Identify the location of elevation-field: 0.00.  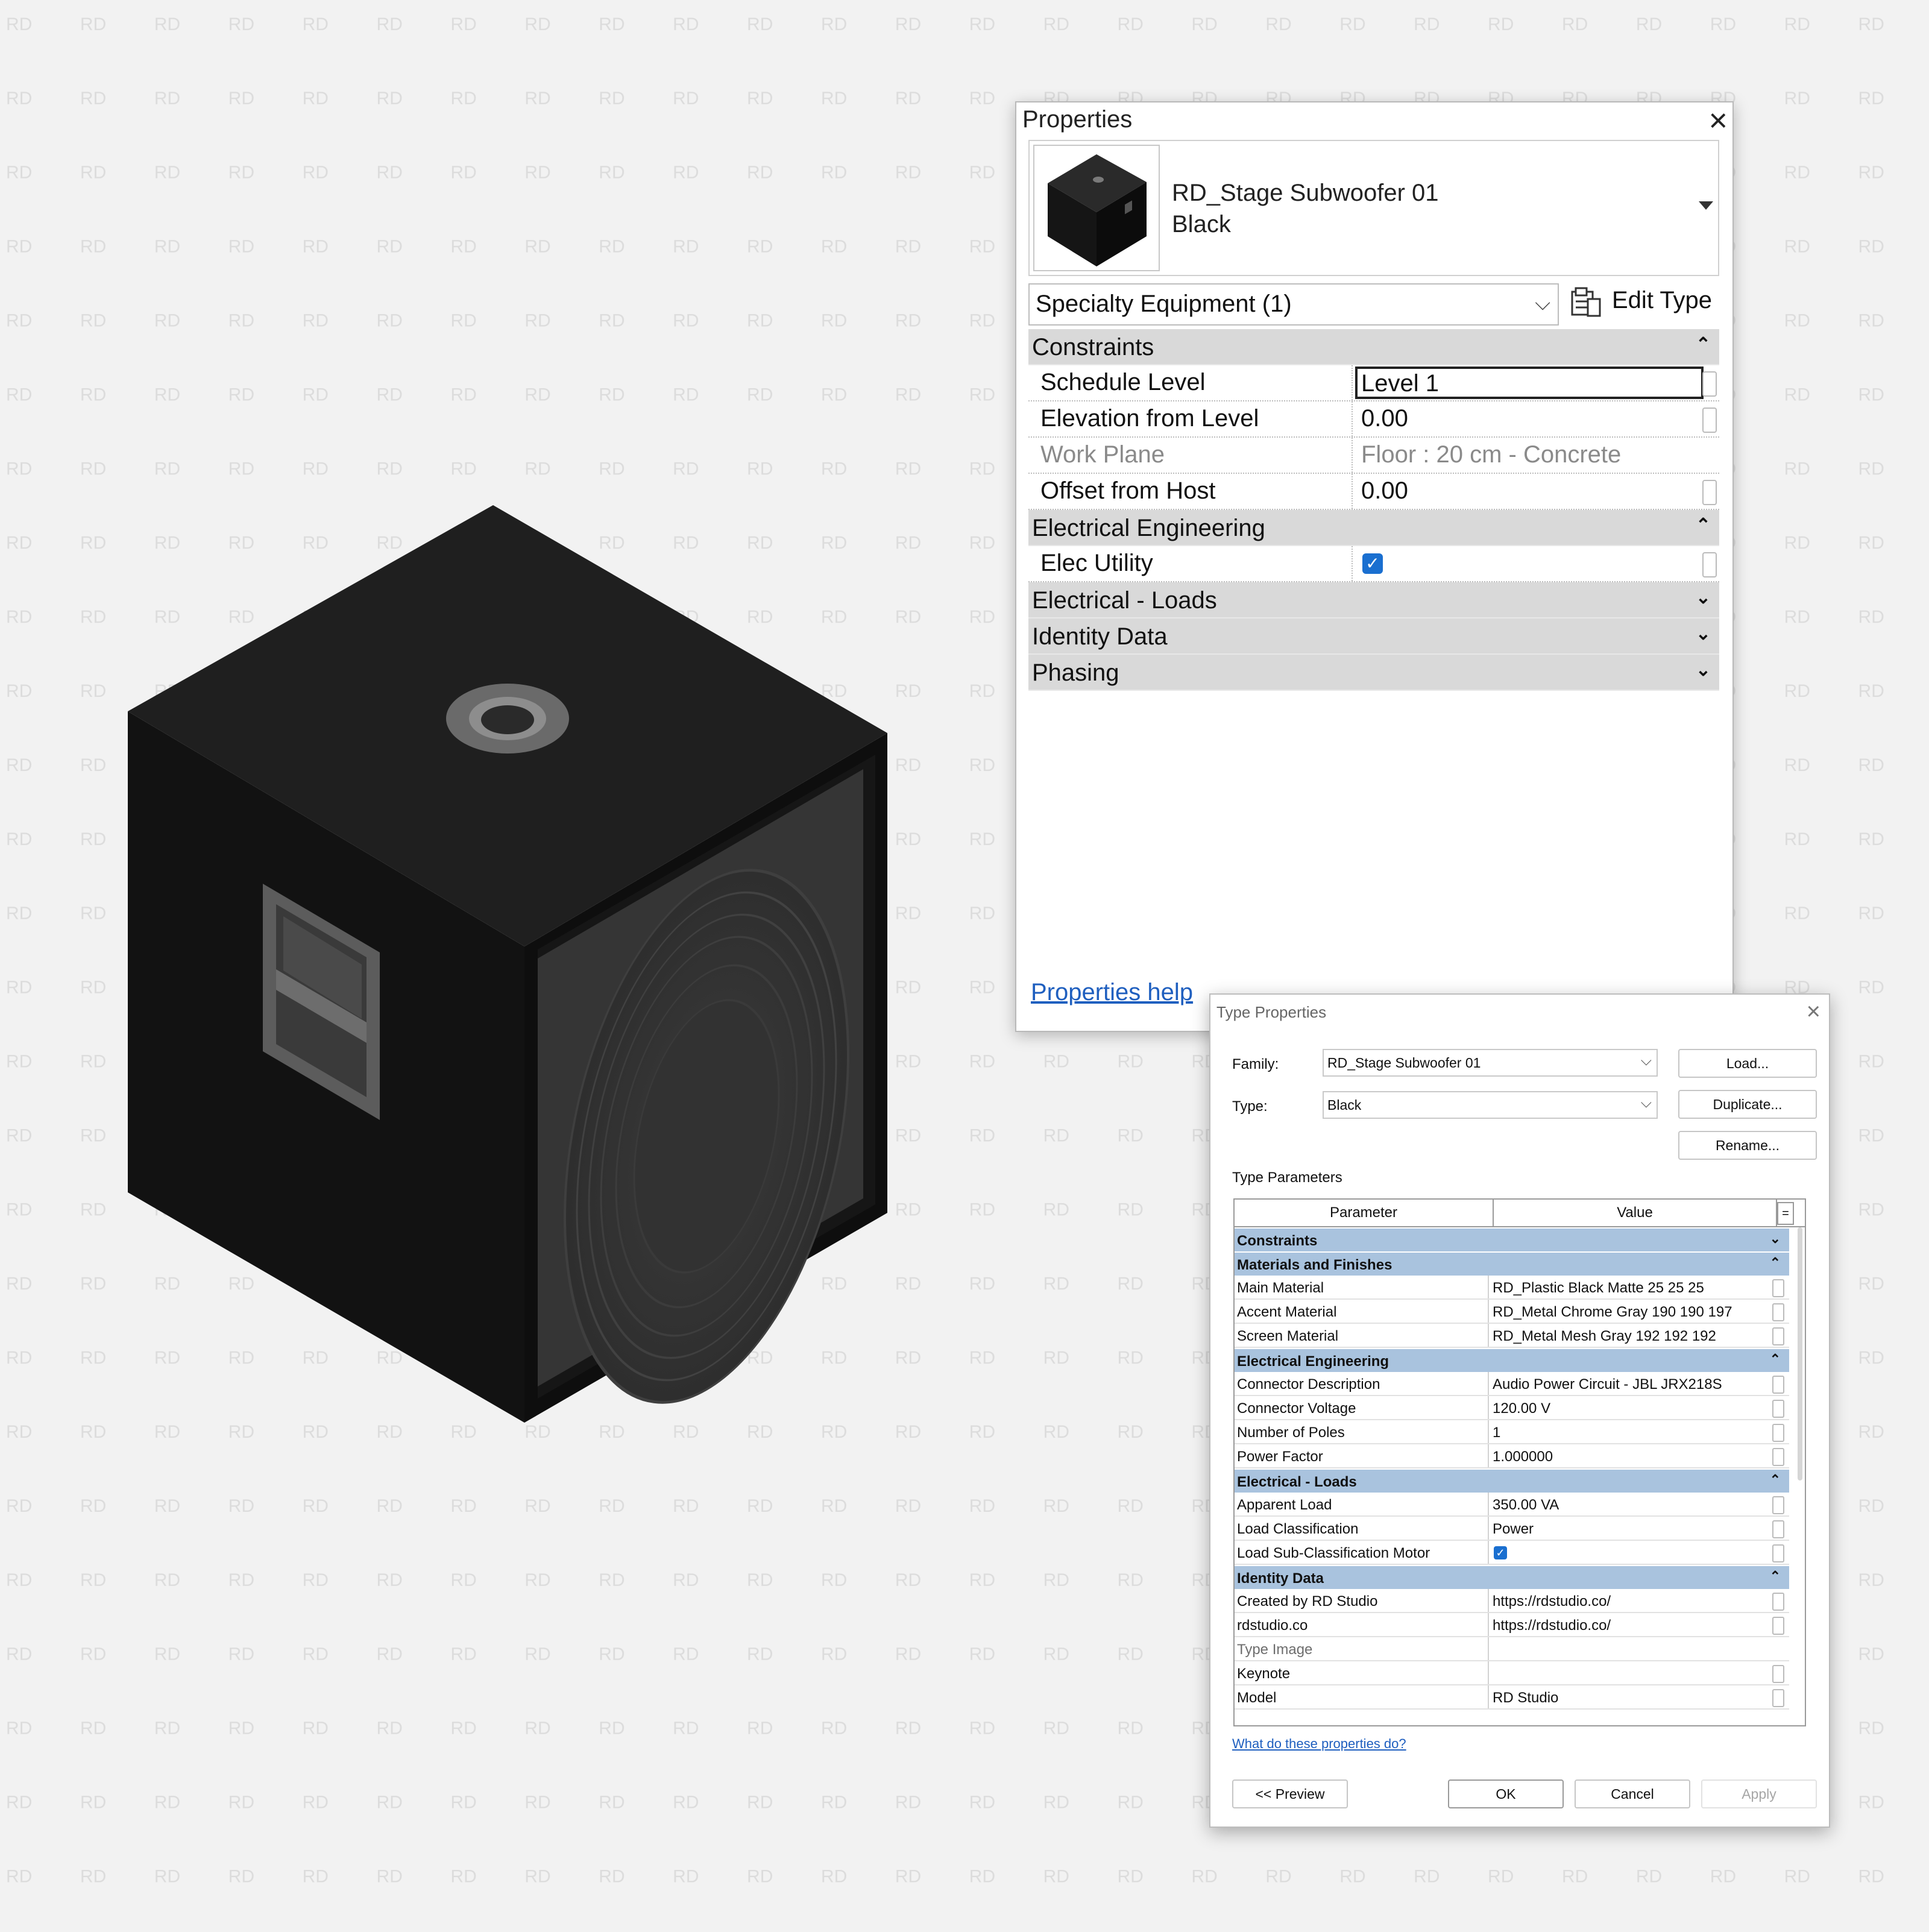
(1529, 418).